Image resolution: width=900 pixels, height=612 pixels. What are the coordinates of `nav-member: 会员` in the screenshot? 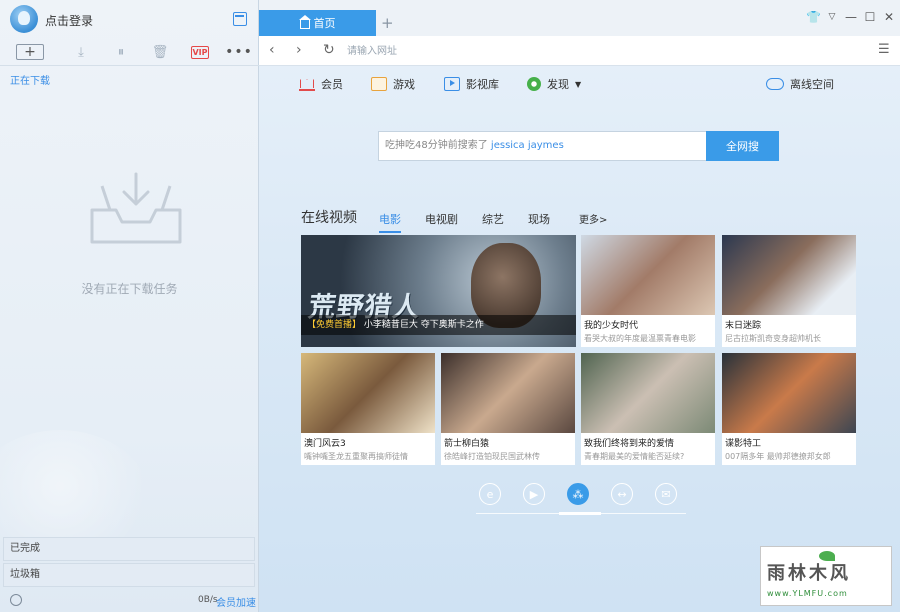 It's located at (321, 84).